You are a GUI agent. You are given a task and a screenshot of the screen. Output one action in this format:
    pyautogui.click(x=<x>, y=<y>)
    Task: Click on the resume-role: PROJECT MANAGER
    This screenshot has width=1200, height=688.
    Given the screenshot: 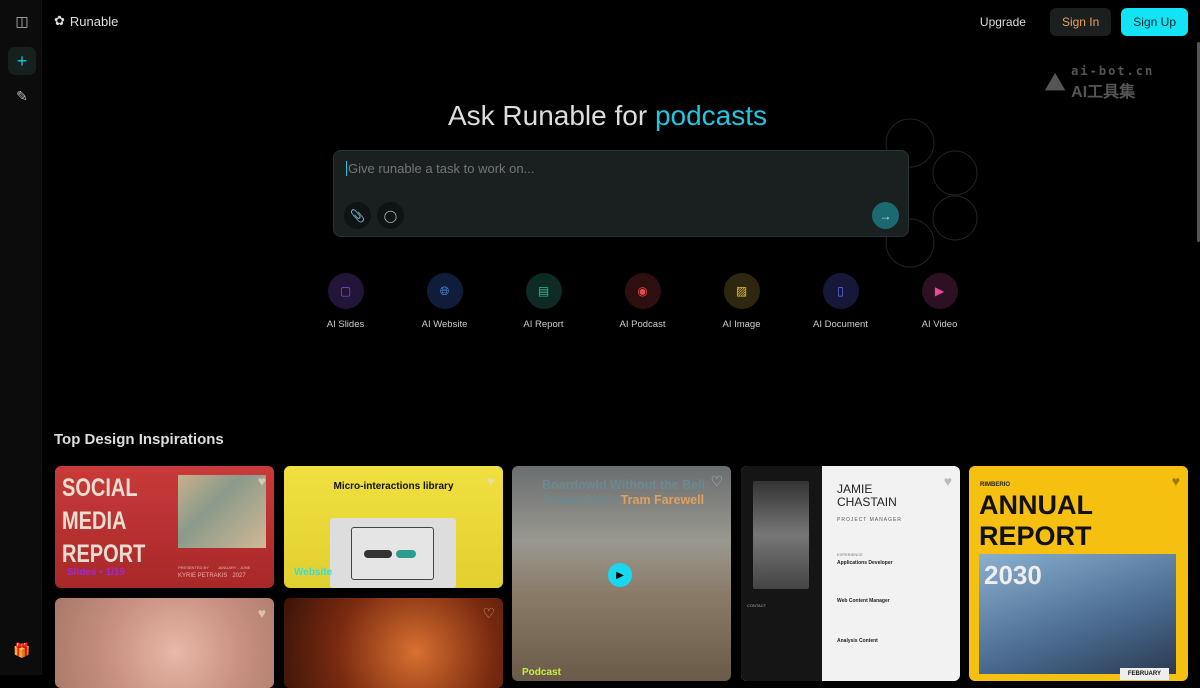 What is the action you would take?
    pyautogui.click(x=869, y=520)
    